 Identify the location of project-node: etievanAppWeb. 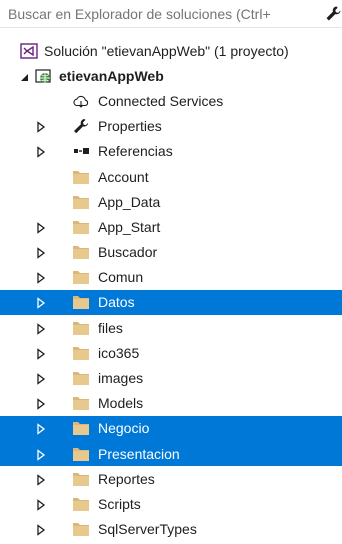
(171, 75).